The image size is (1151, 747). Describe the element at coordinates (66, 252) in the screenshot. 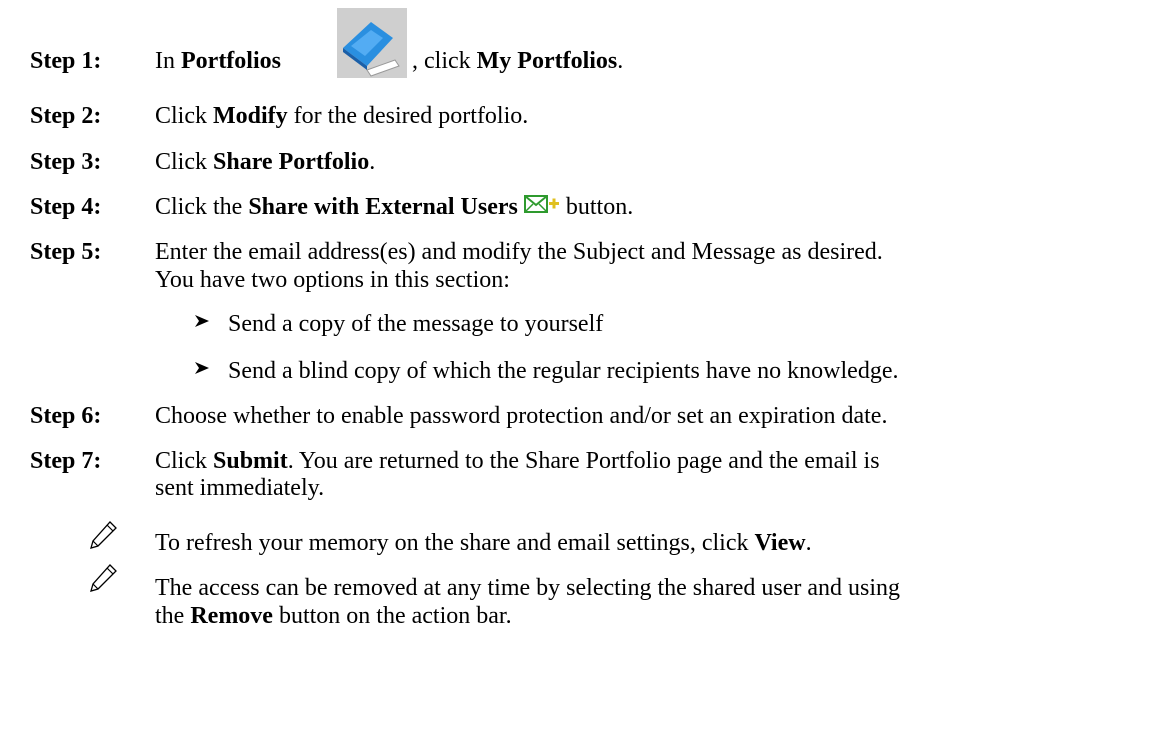

I see `step-5-label: Step 5:` at that location.